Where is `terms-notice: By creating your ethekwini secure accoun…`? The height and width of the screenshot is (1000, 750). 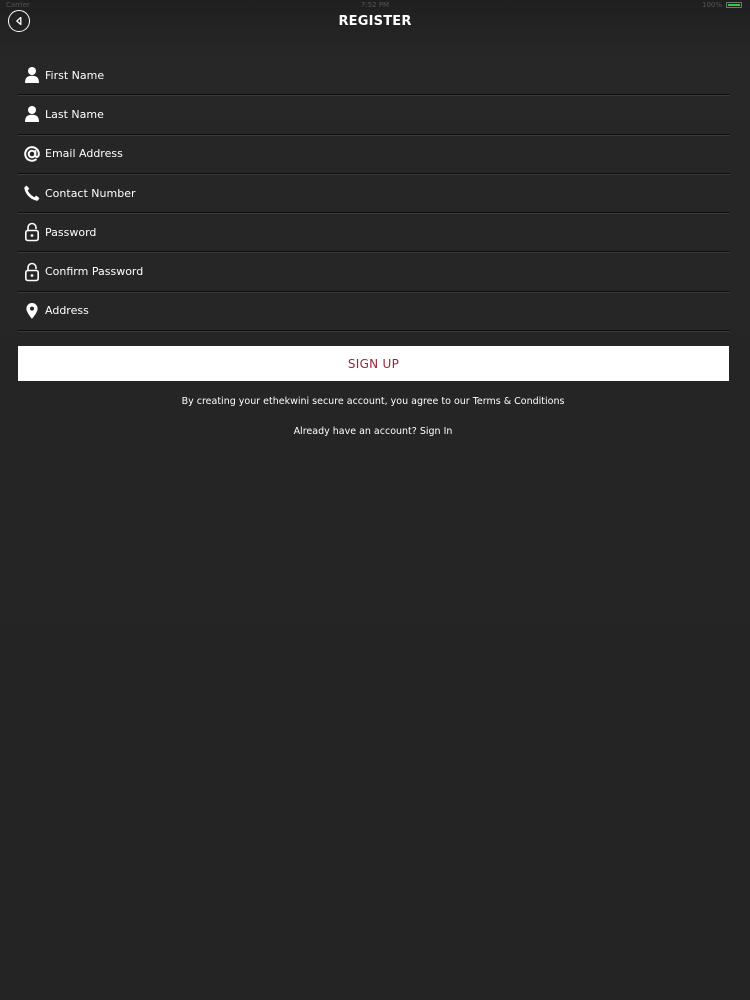
terms-notice: By creating your ethekwini secure accoun… is located at coordinates (373, 401).